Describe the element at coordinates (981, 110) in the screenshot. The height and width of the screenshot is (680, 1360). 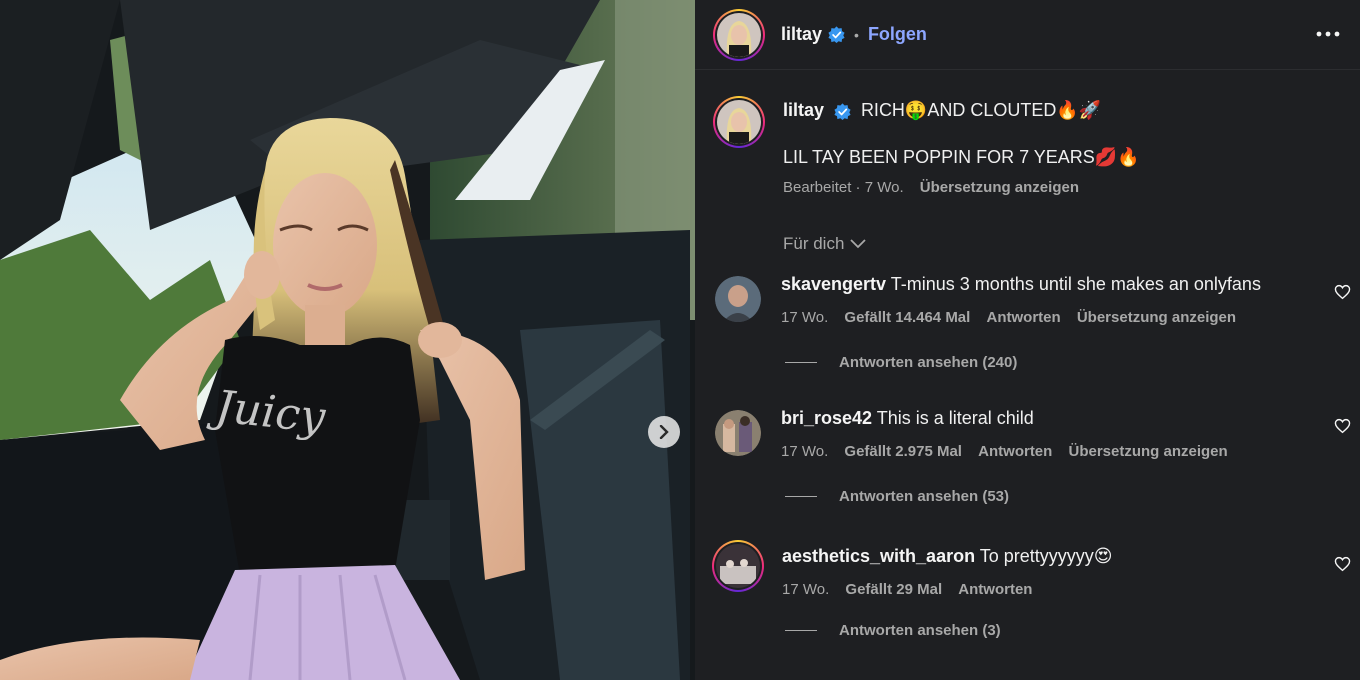
I see `caption-text-line1: RICH🤑AND CLOUTED🔥🚀` at that location.